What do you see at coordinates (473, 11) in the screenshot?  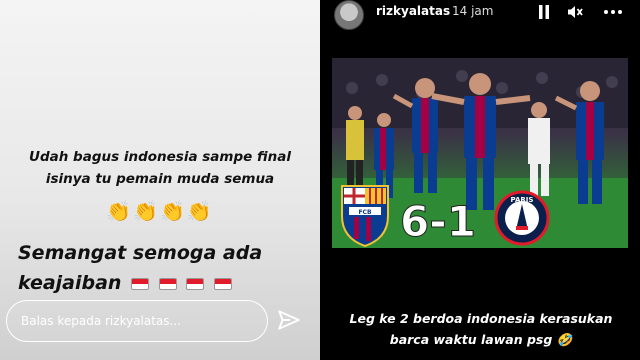 I see `timestamp: 14 jam` at bounding box center [473, 11].